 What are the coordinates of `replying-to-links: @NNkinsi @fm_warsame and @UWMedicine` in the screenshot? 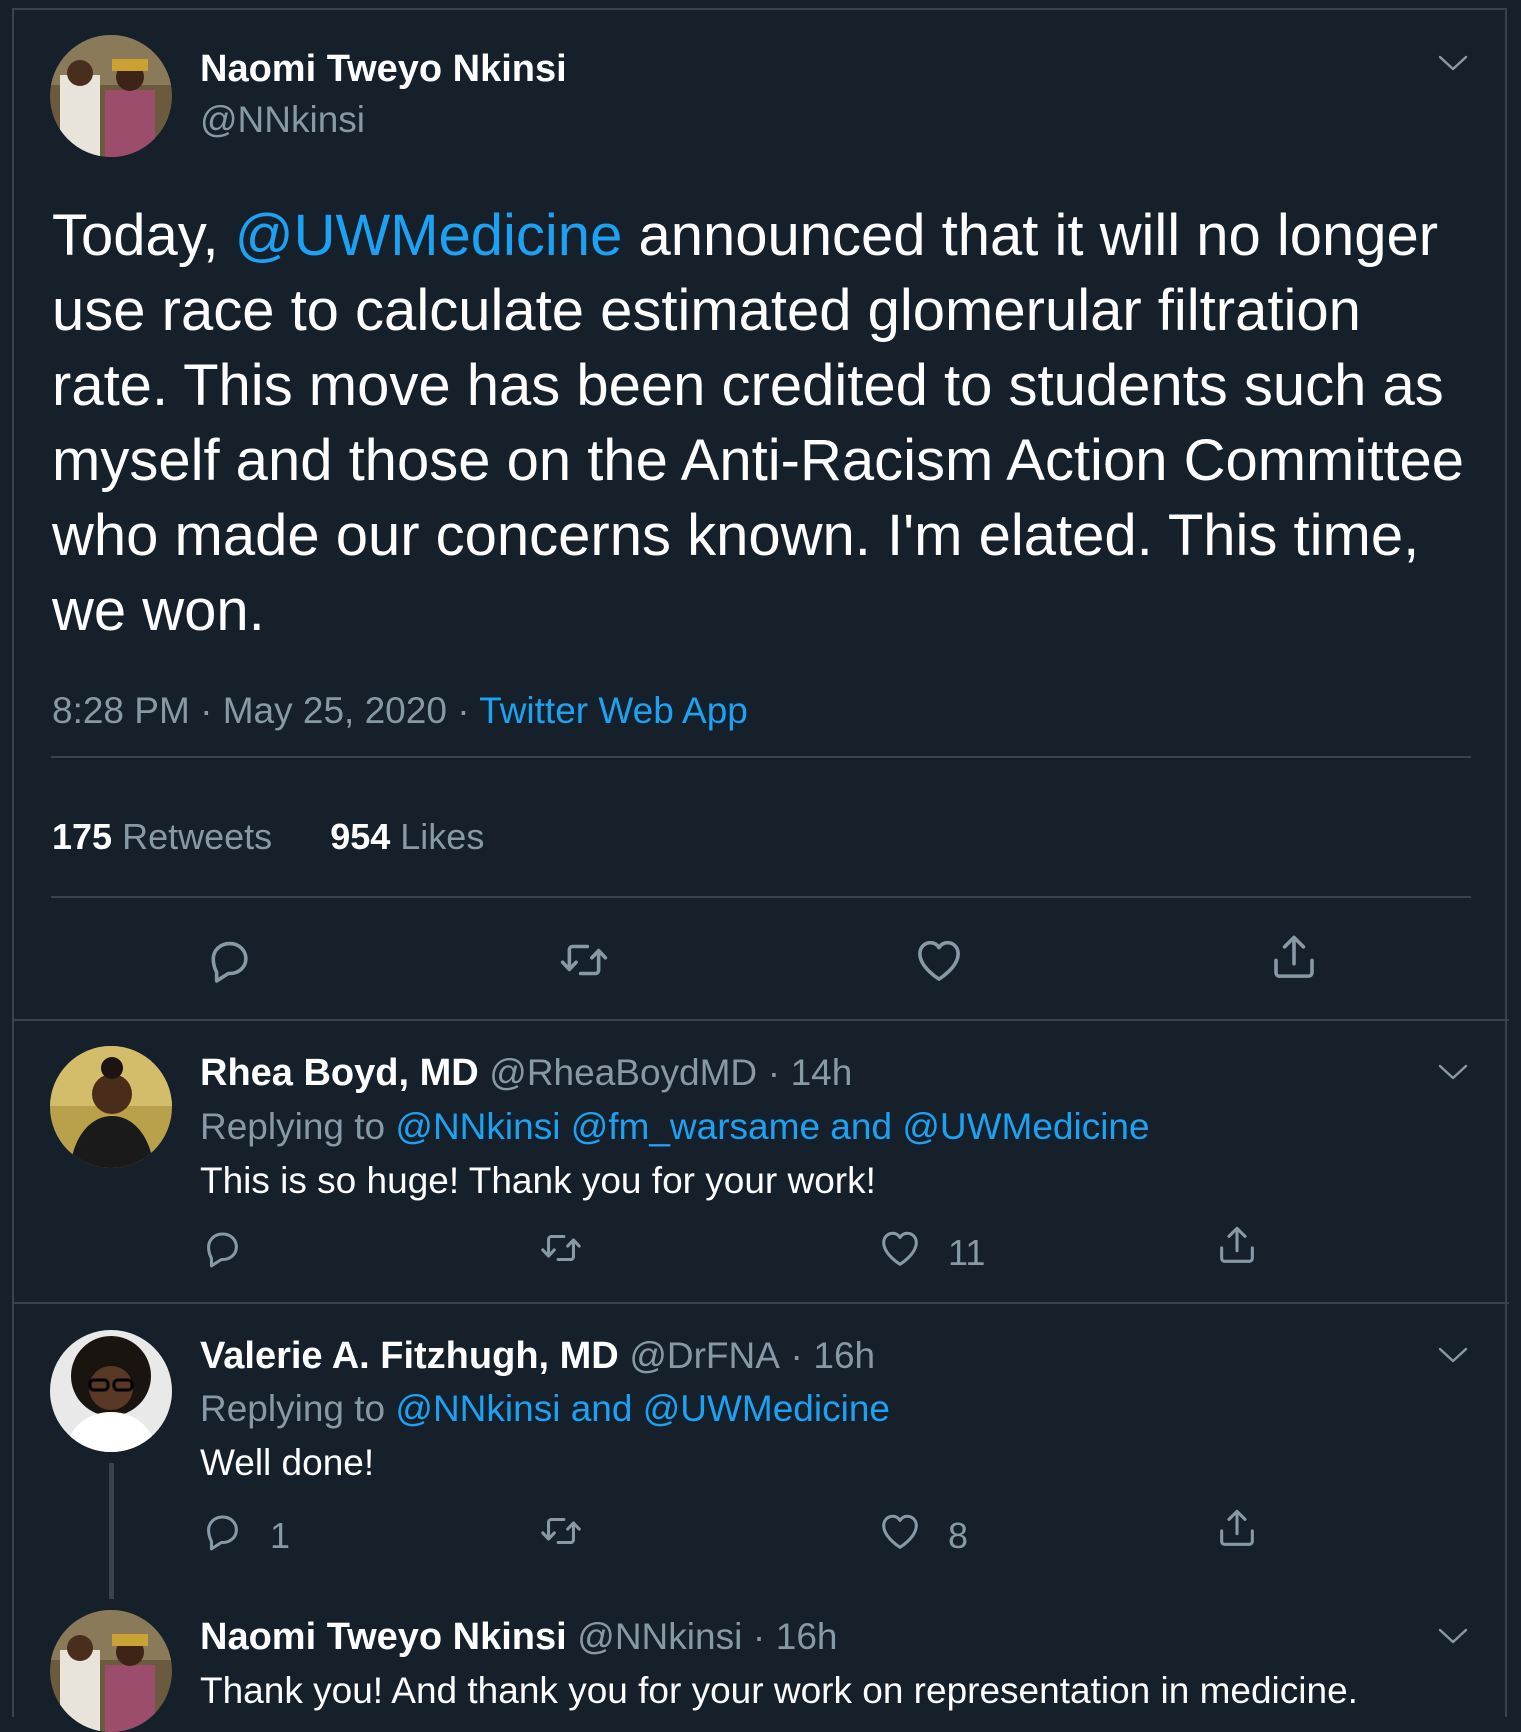 It's located at (772, 1126).